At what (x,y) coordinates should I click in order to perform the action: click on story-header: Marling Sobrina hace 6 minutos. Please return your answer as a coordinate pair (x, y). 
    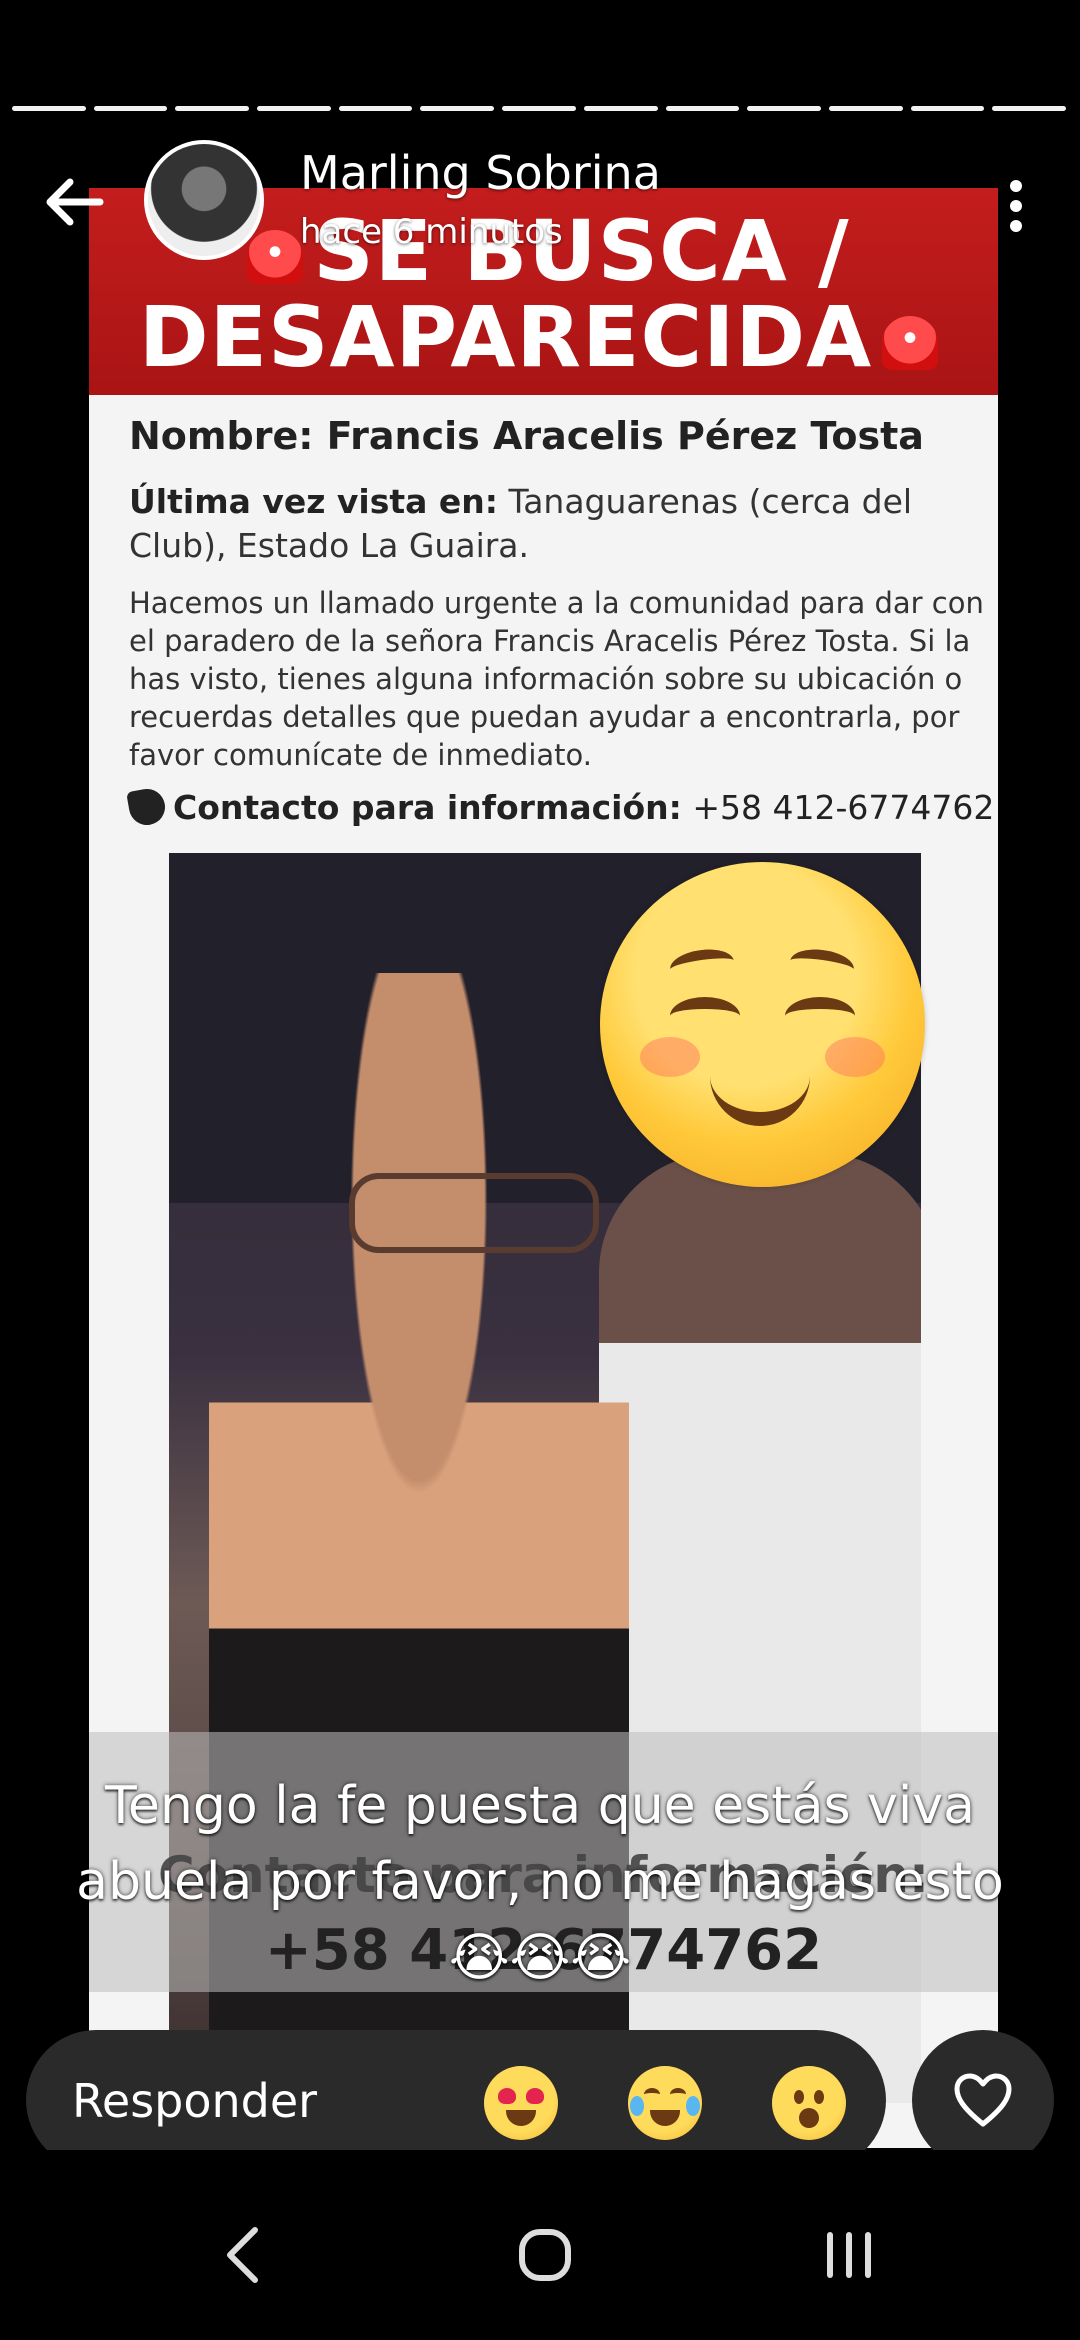
    Looking at the image, I should click on (540, 205).